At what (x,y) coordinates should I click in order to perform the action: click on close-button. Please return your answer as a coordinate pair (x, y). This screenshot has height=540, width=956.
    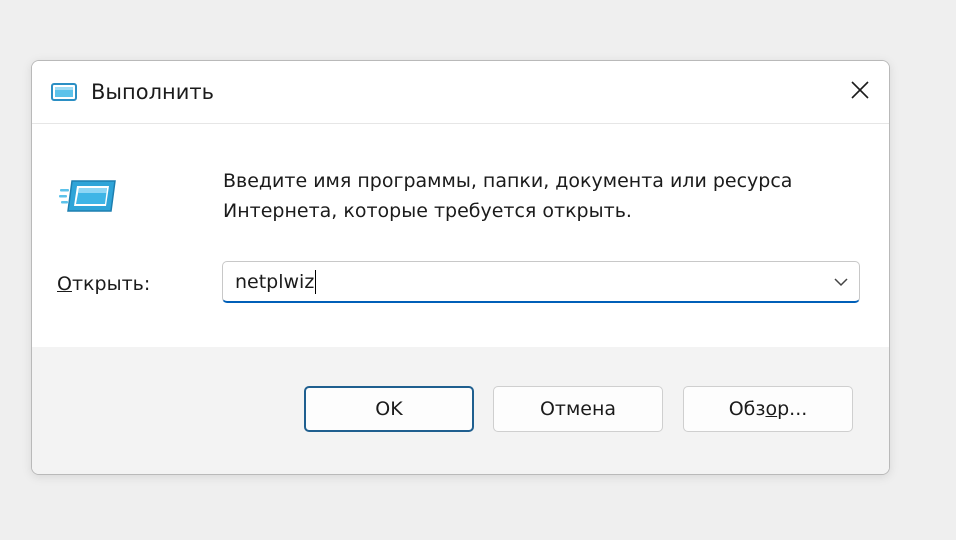
    Looking at the image, I should click on (860, 90).